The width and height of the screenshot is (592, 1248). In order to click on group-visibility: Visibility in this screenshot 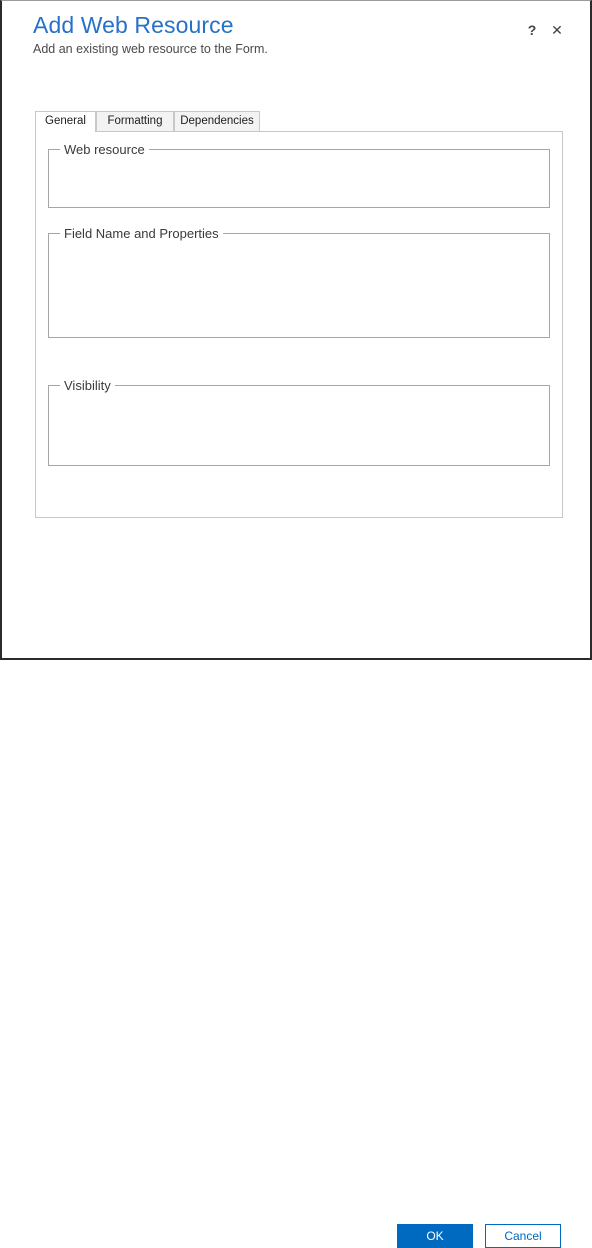, I will do `click(299, 422)`.